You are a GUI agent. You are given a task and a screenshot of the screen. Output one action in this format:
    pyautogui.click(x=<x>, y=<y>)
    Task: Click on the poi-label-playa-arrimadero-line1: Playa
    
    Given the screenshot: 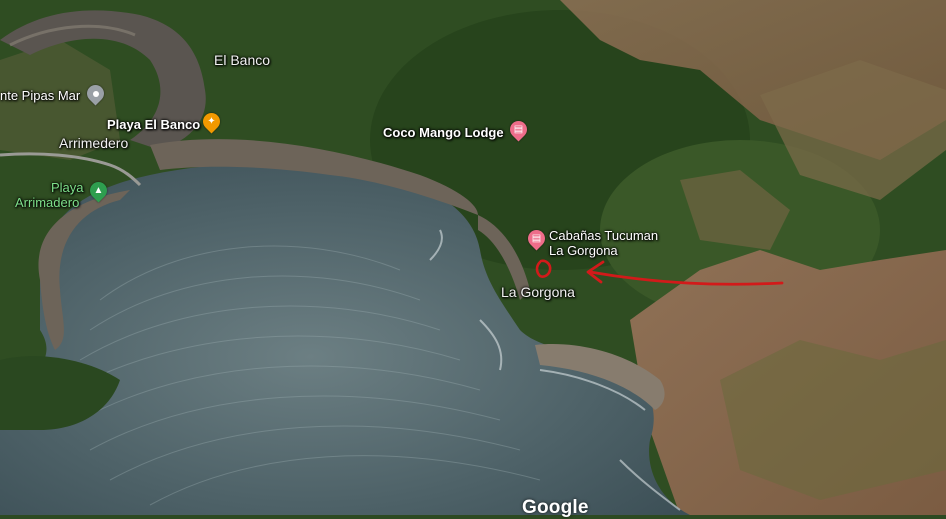 What is the action you would take?
    pyautogui.click(x=67, y=187)
    